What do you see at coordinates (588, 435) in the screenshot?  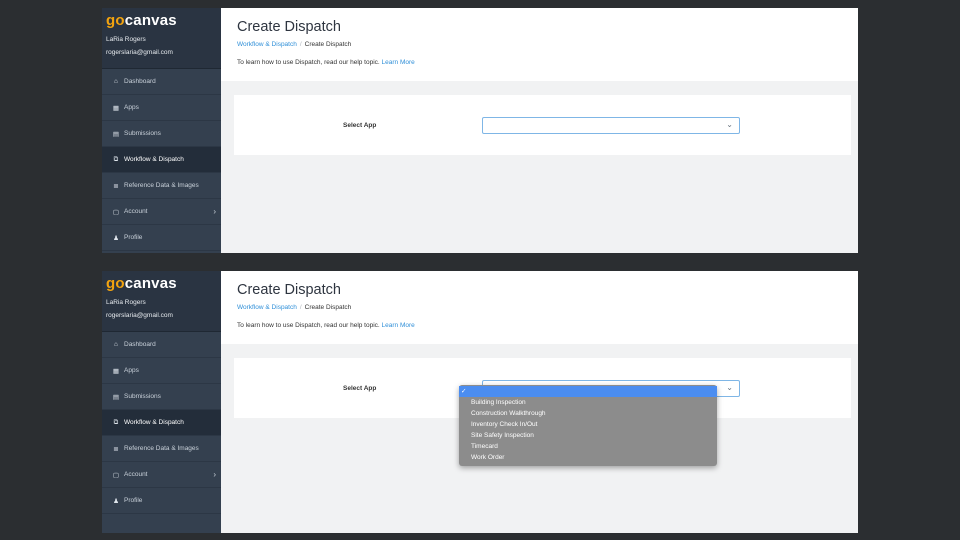 I see `option-site-safety-inspection: Site Safety Inspection` at bounding box center [588, 435].